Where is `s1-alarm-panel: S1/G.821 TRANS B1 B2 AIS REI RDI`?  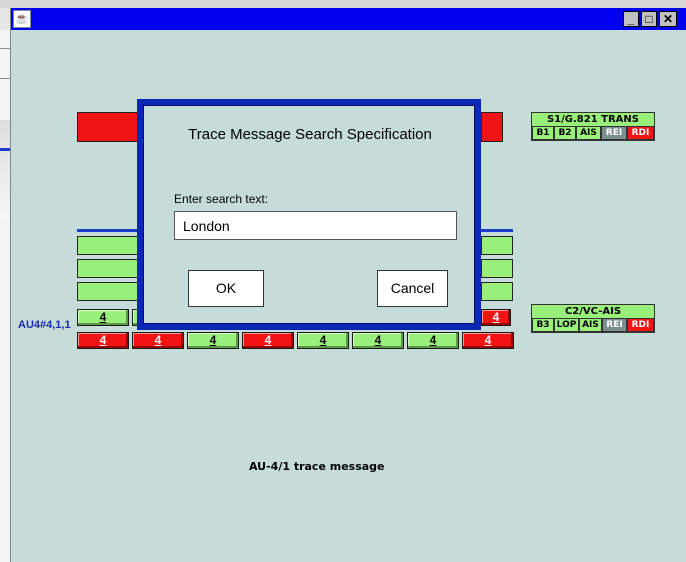
s1-alarm-panel: S1/G.821 TRANS B1 B2 AIS REI RDI is located at coordinates (593, 126).